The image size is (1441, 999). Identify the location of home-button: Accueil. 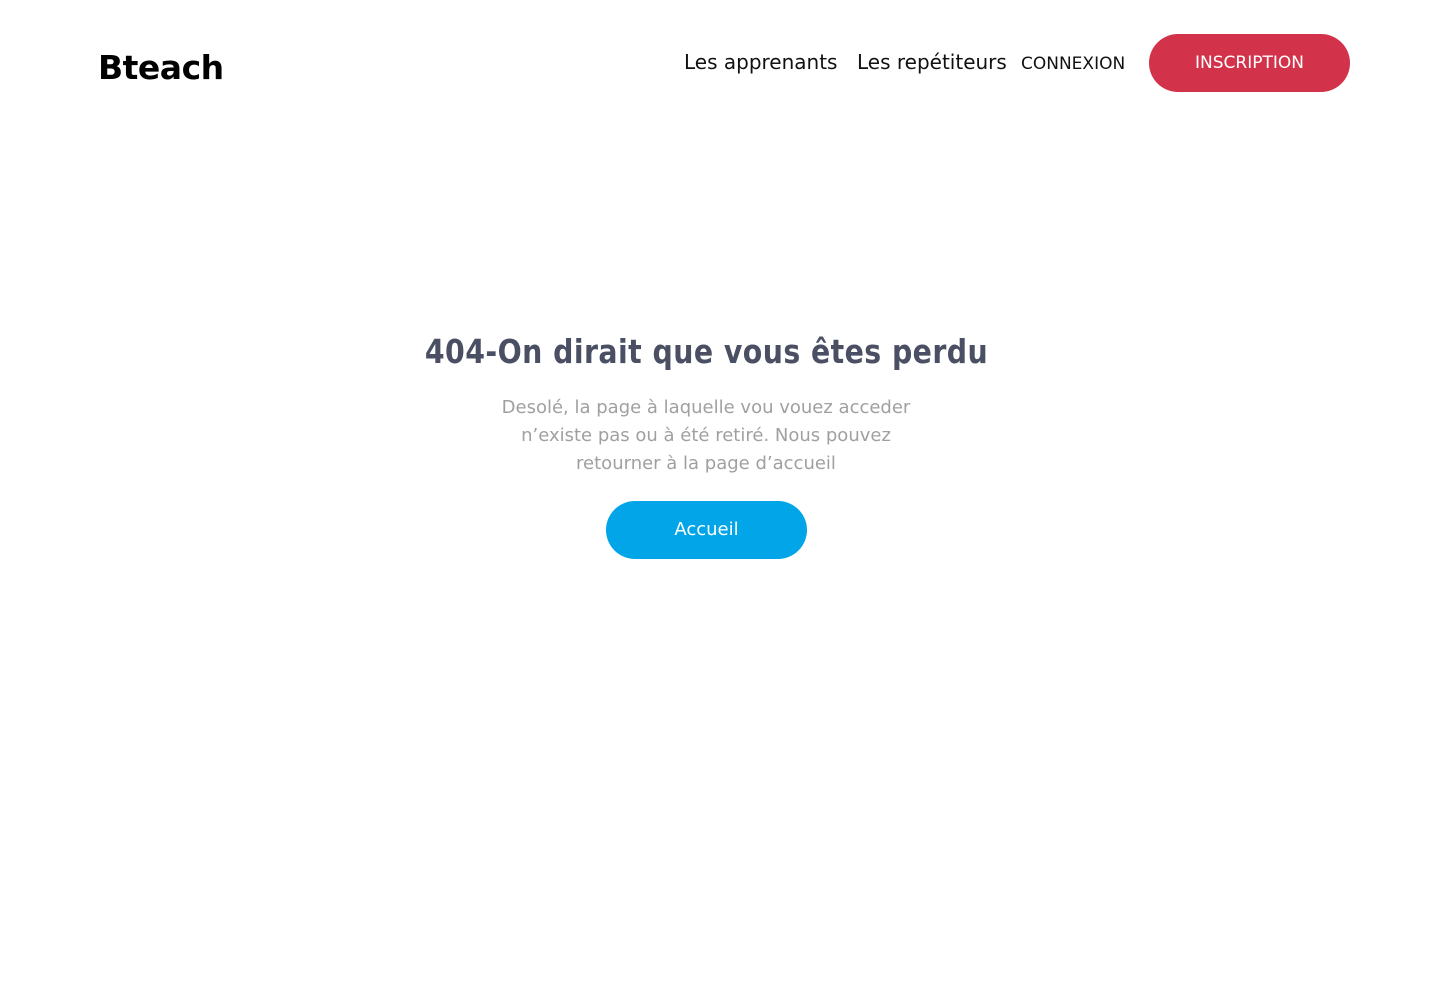
(706, 530).